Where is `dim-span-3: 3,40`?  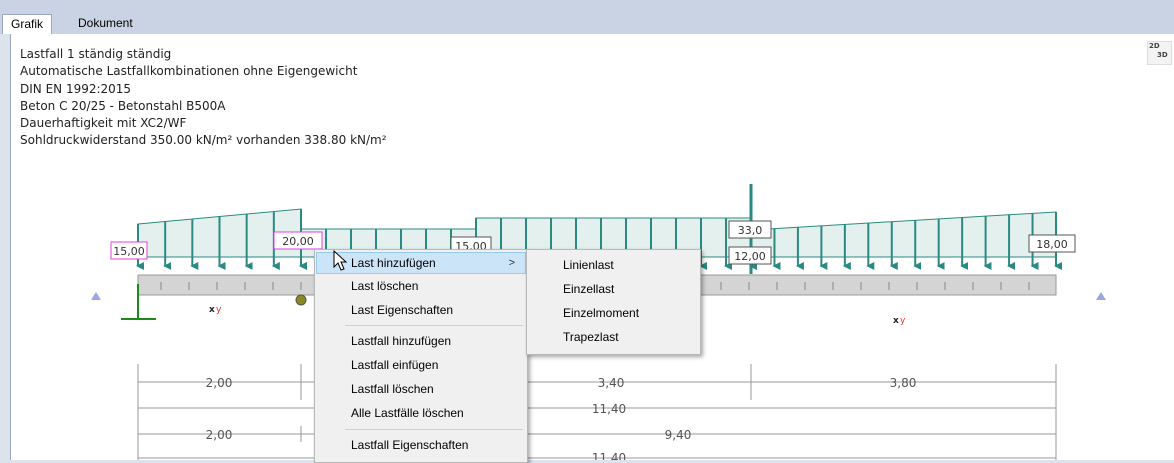
dim-span-3: 3,40 is located at coordinates (611, 383).